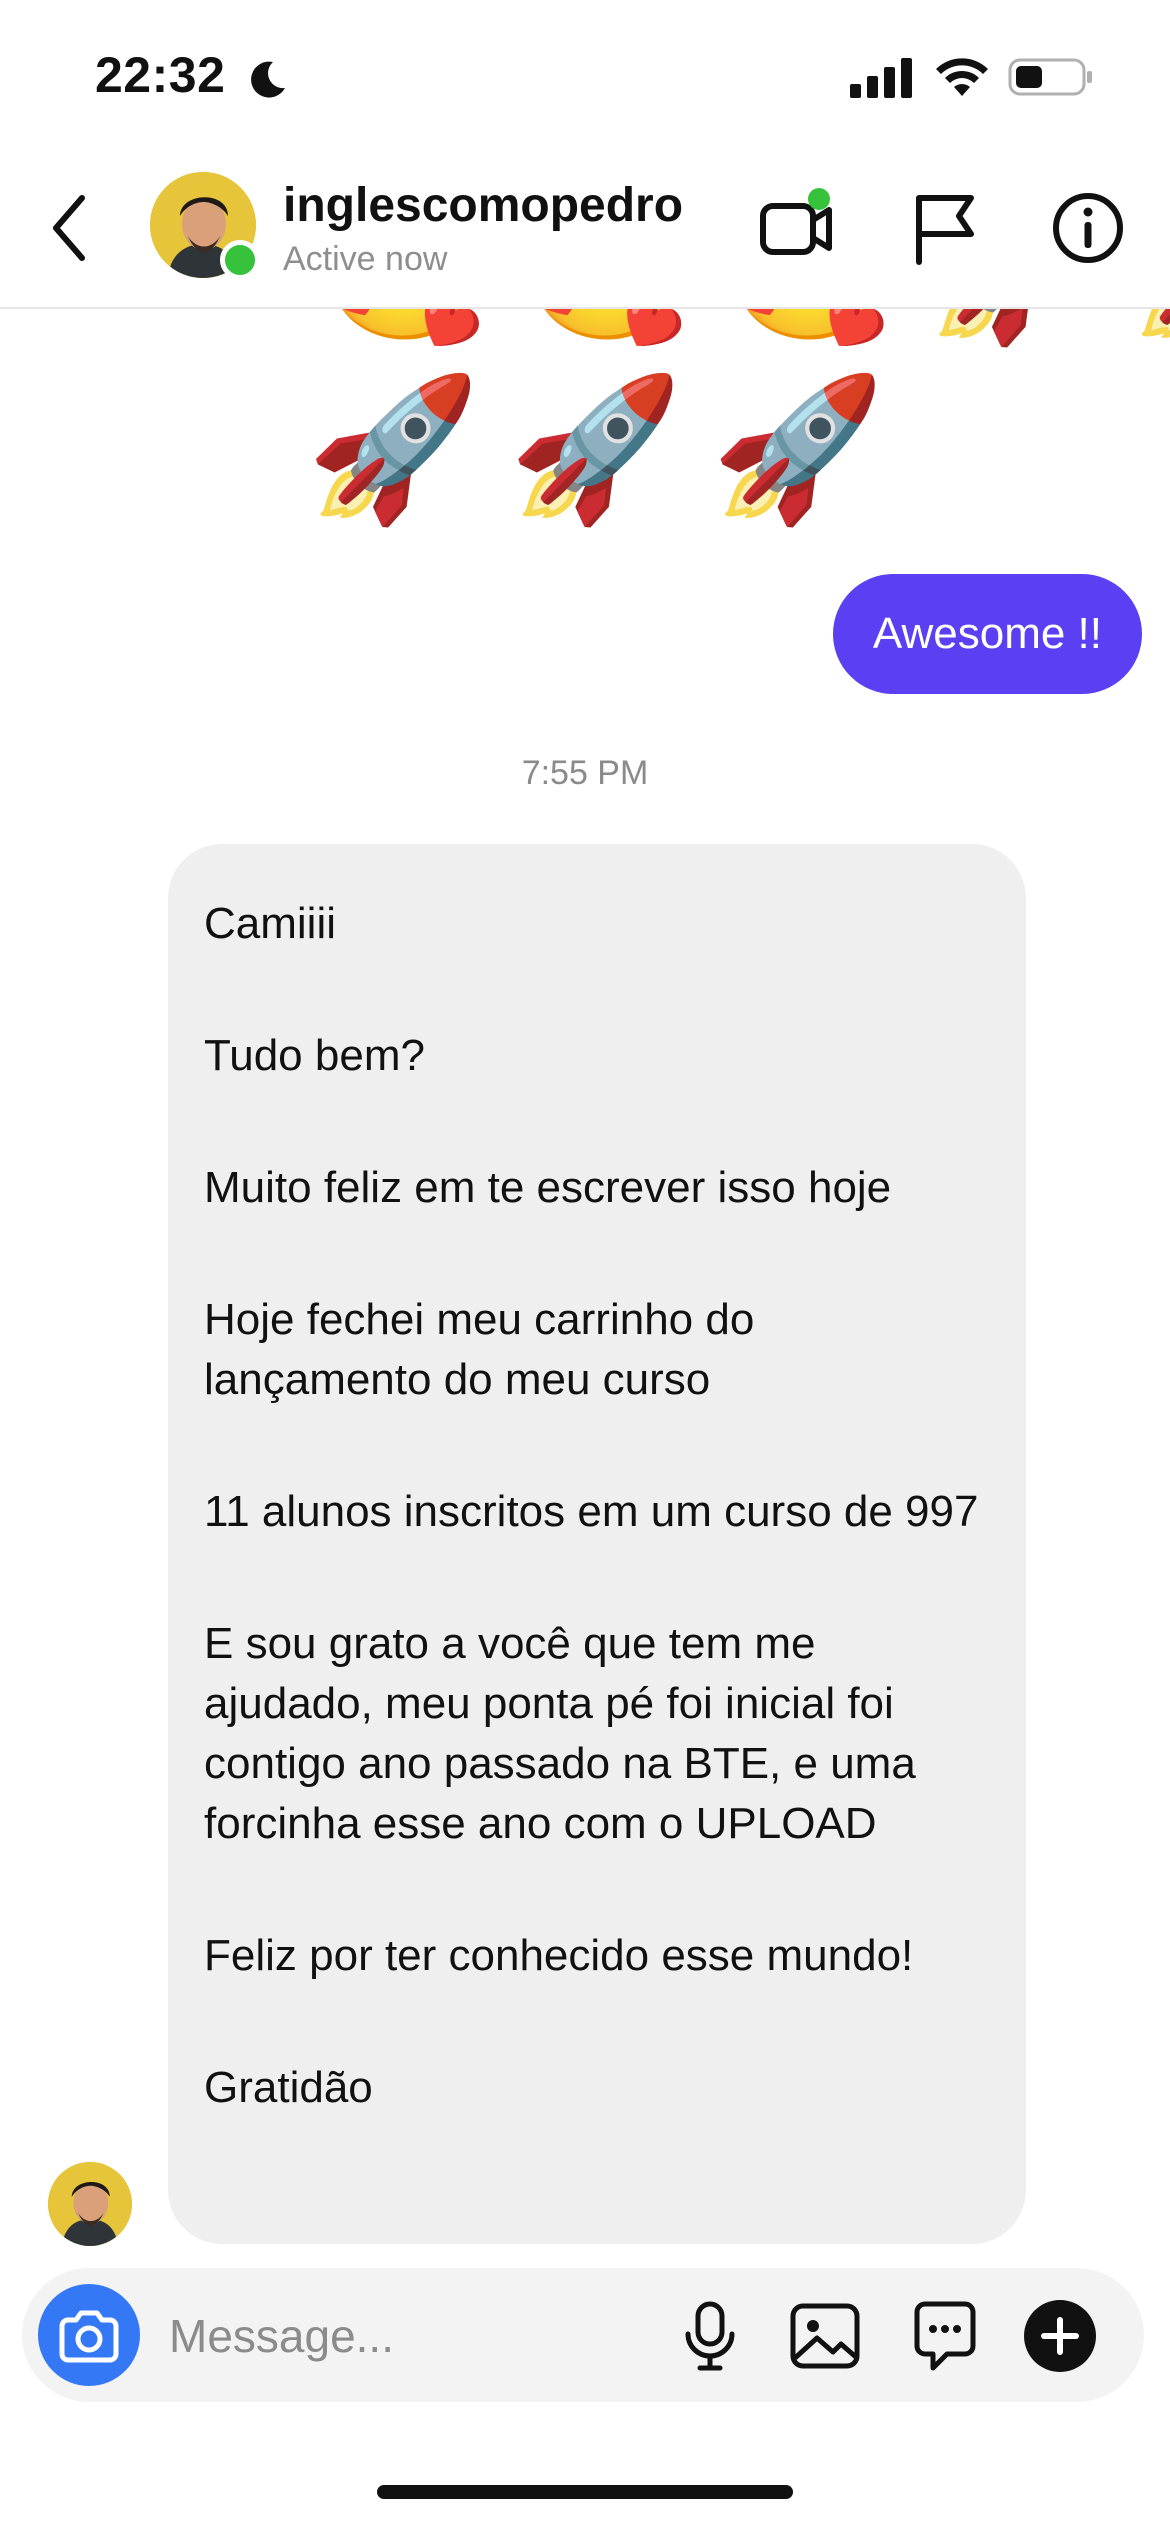  What do you see at coordinates (240, 260) in the screenshot?
I see `online-indicator` at bounding box center [240, 260].